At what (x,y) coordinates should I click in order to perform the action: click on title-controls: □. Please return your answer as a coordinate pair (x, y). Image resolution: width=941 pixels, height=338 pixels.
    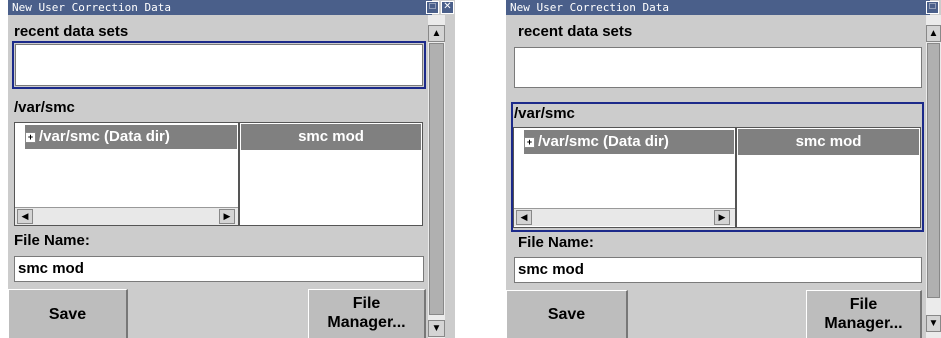
    Looking at the image, I should click on (932, 7).